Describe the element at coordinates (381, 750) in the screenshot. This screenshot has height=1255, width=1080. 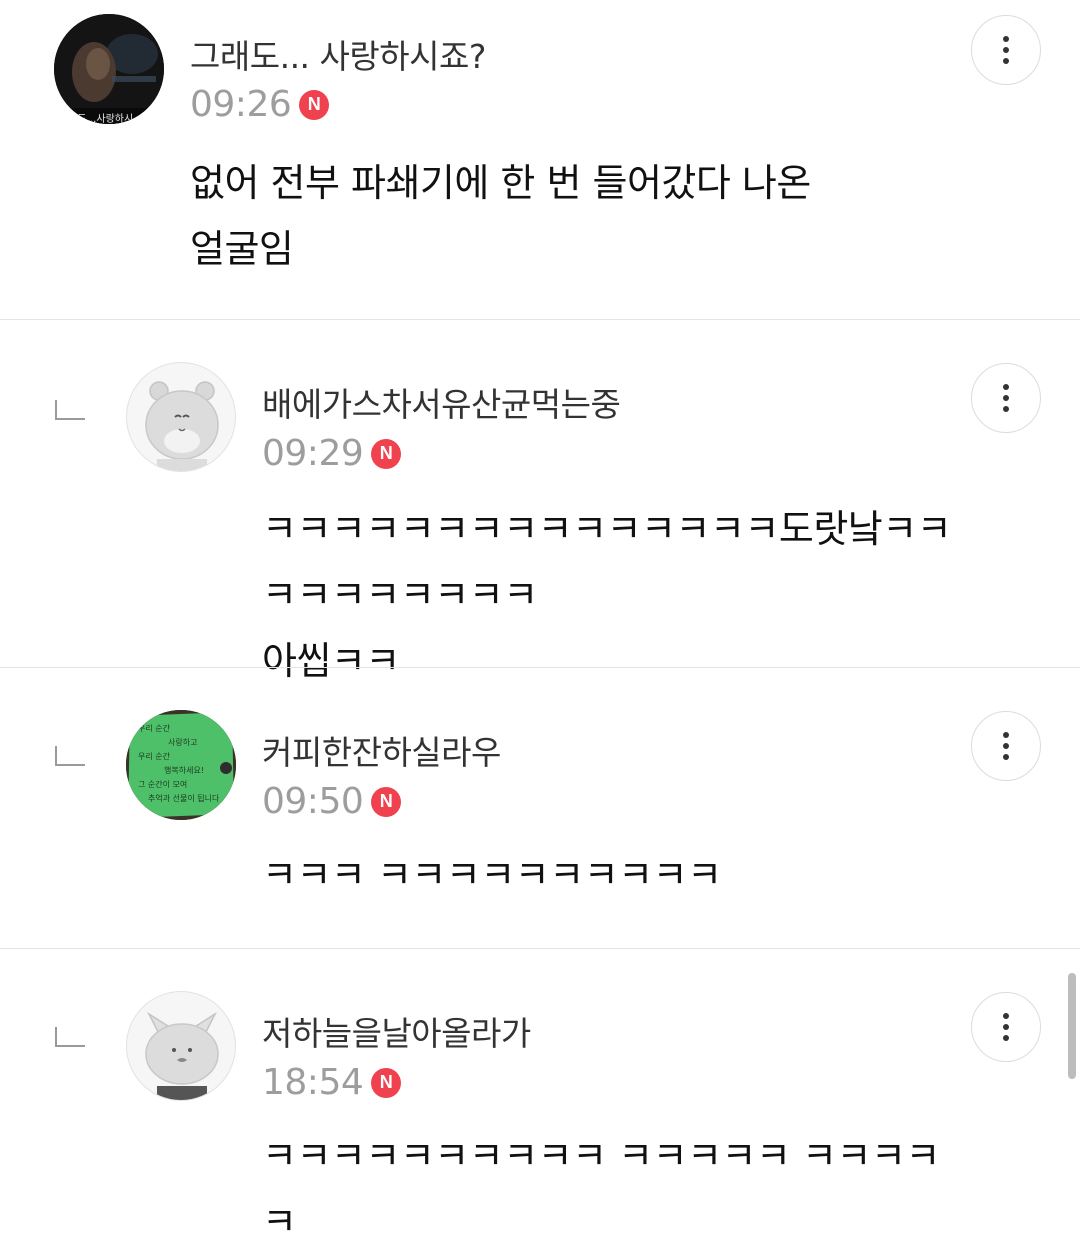
I see `comment-nickname: 커피한잔하실라우` at that location.